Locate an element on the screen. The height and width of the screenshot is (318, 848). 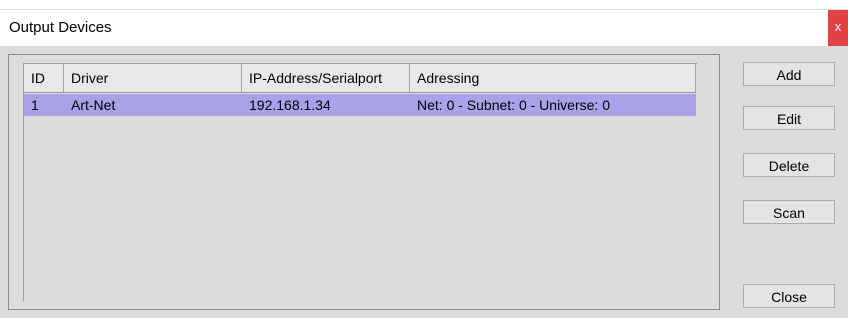
add-button: Add is located at coordinates (789, 74).